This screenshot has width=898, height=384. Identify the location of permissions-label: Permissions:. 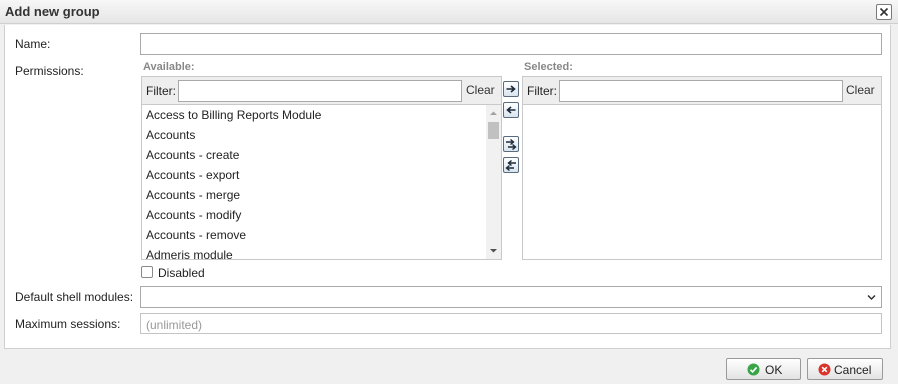
(49, 71).